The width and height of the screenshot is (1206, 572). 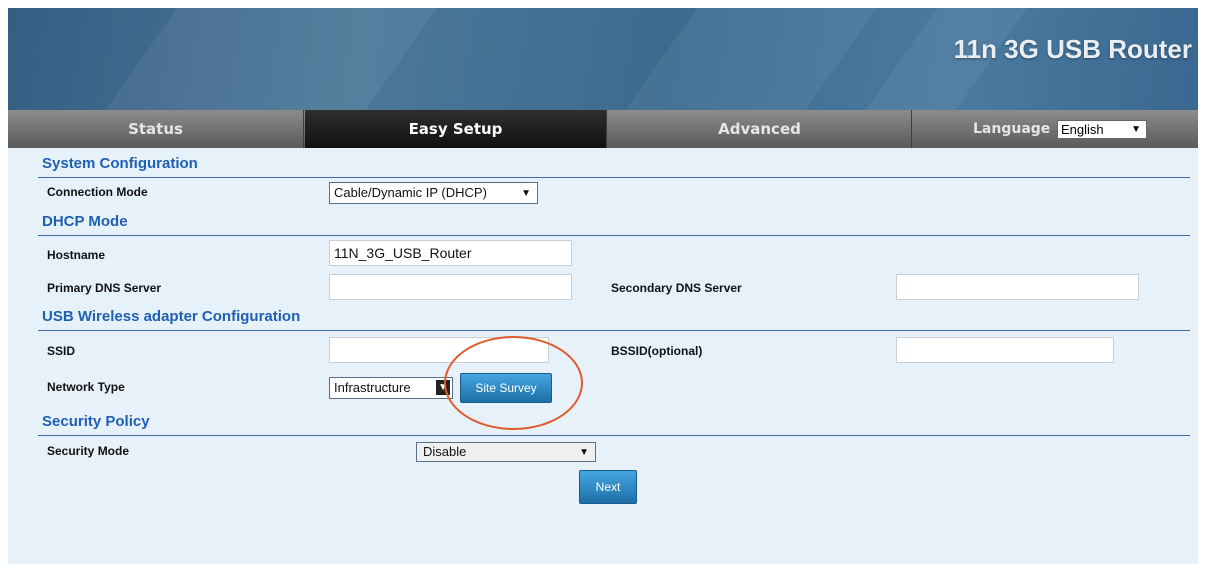 What do you see at coordinates (372, 387) in the screenshot?
I see `network-type-value: Infrastructure` at bounding box center [372, 387].